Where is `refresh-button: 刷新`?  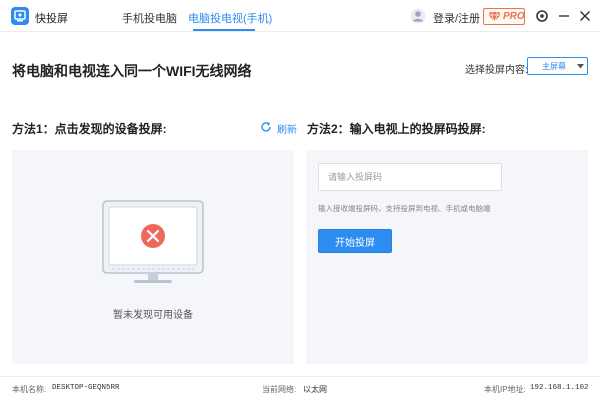 refresh-button: 刷新 is located at coordinates (287, 128).